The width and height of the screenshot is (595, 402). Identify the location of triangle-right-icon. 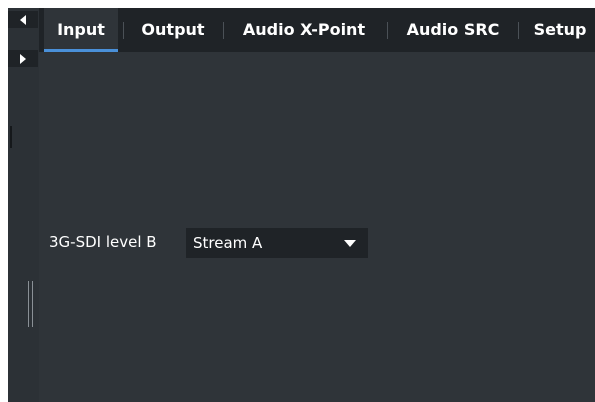
(23, 58).